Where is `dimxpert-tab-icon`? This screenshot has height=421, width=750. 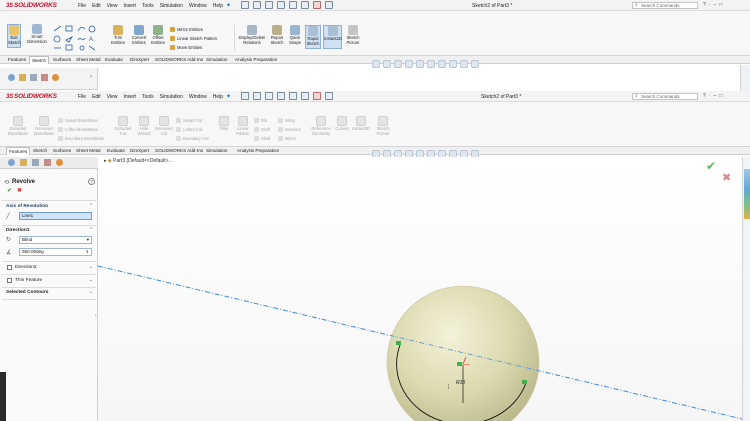
dimxpert-tab-icon is located at coordinates (47, 162).